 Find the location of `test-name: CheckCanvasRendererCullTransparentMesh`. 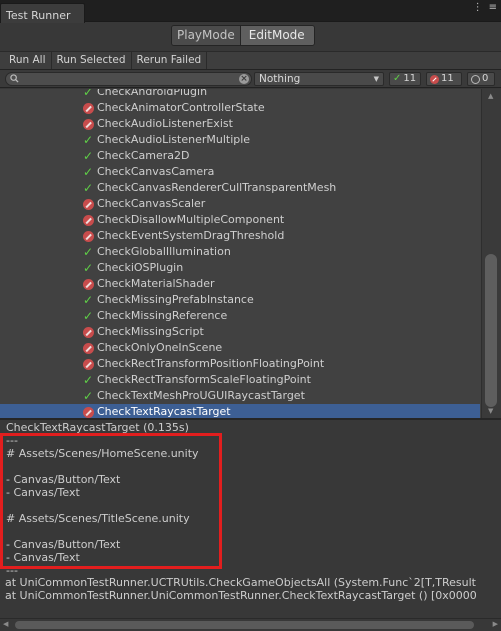

test-name: CheckCanvasRendererCullTransparentMesh is located at coordinates (217, 187).